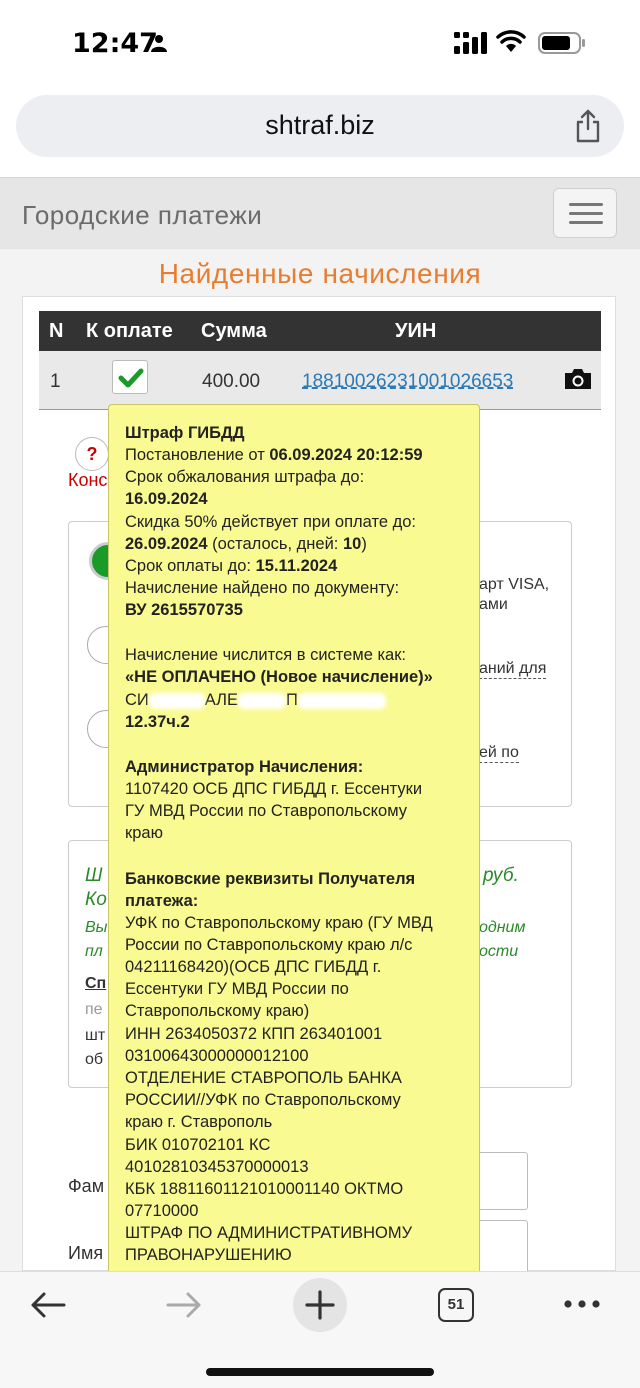 This screenshot has width=640, height=1388. I want to click on days-left: 10, so click(352, 544).